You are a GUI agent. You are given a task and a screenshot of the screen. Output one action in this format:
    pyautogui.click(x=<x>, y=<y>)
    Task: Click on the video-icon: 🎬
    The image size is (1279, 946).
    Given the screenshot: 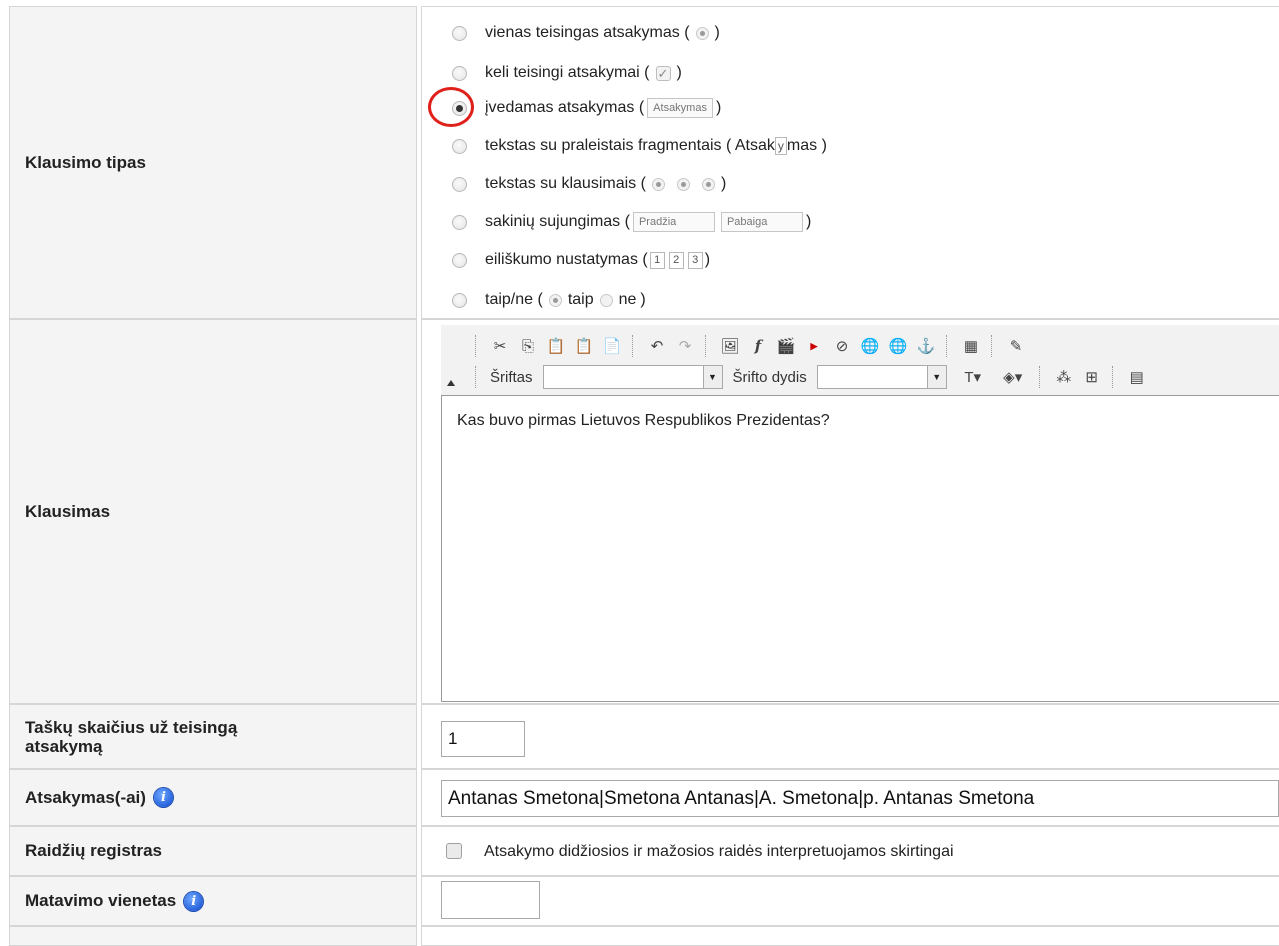 What is the action you would take?
    pyautogui.click(x=786, y=346)
    